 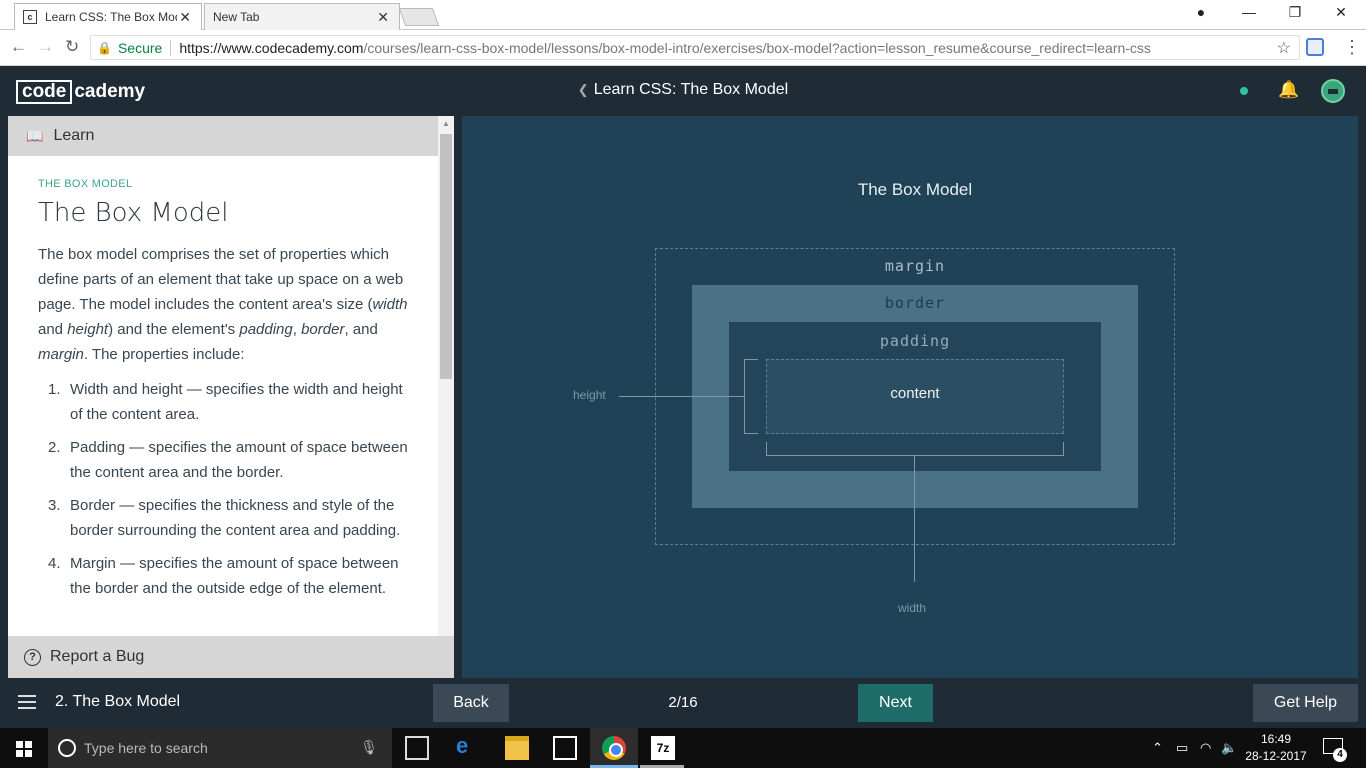 What do you see at coordinates (111, 17) in the screenshot?
I see `tab-title: Learn CSS: The Box Model` at bounding box center [111, 17].